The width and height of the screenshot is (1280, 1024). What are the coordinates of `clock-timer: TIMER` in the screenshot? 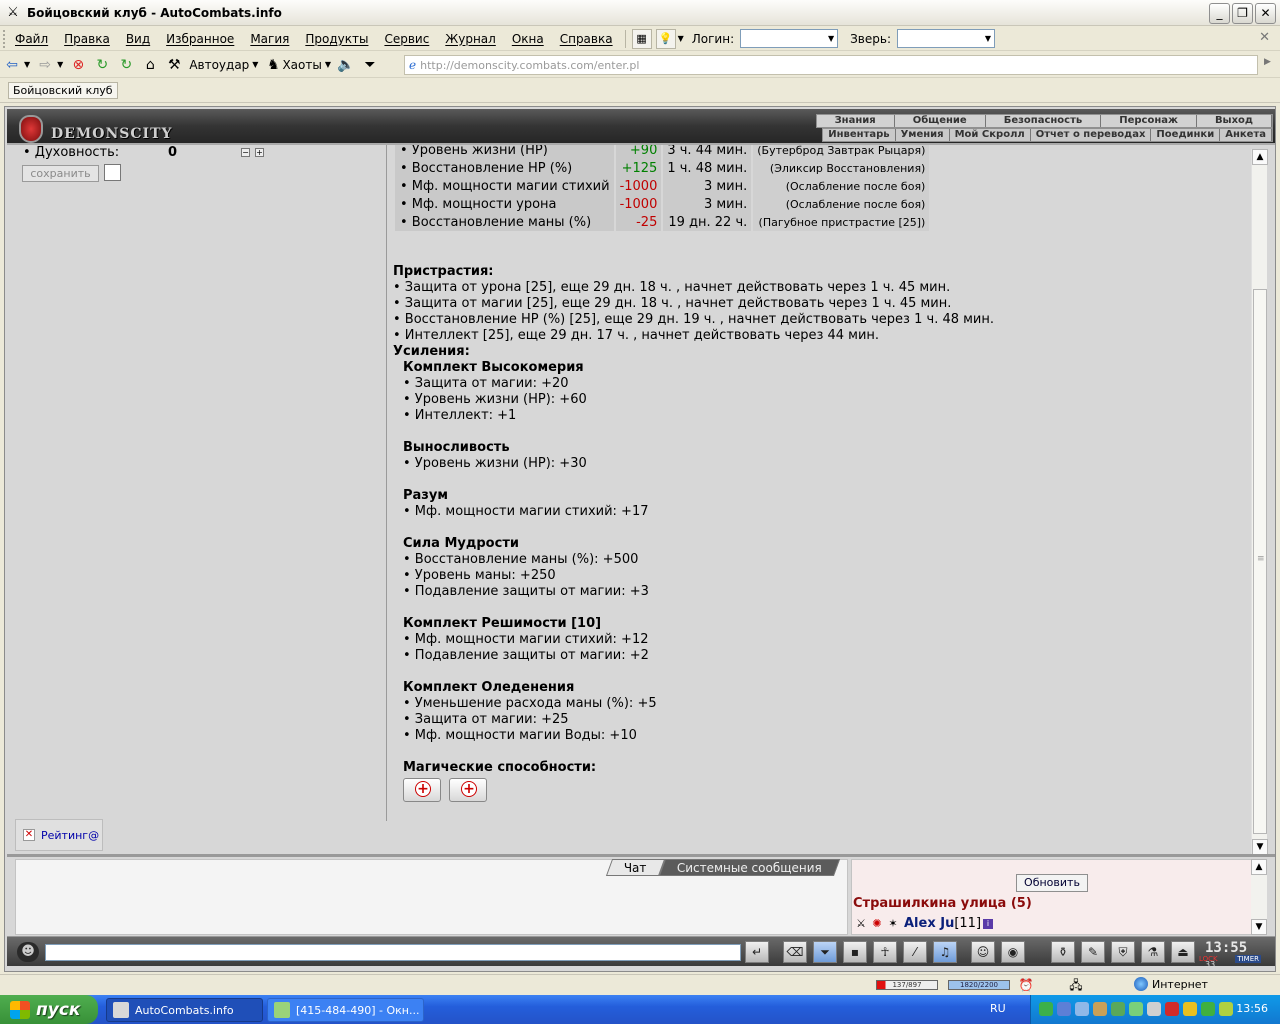 It's located at (1248, 959).